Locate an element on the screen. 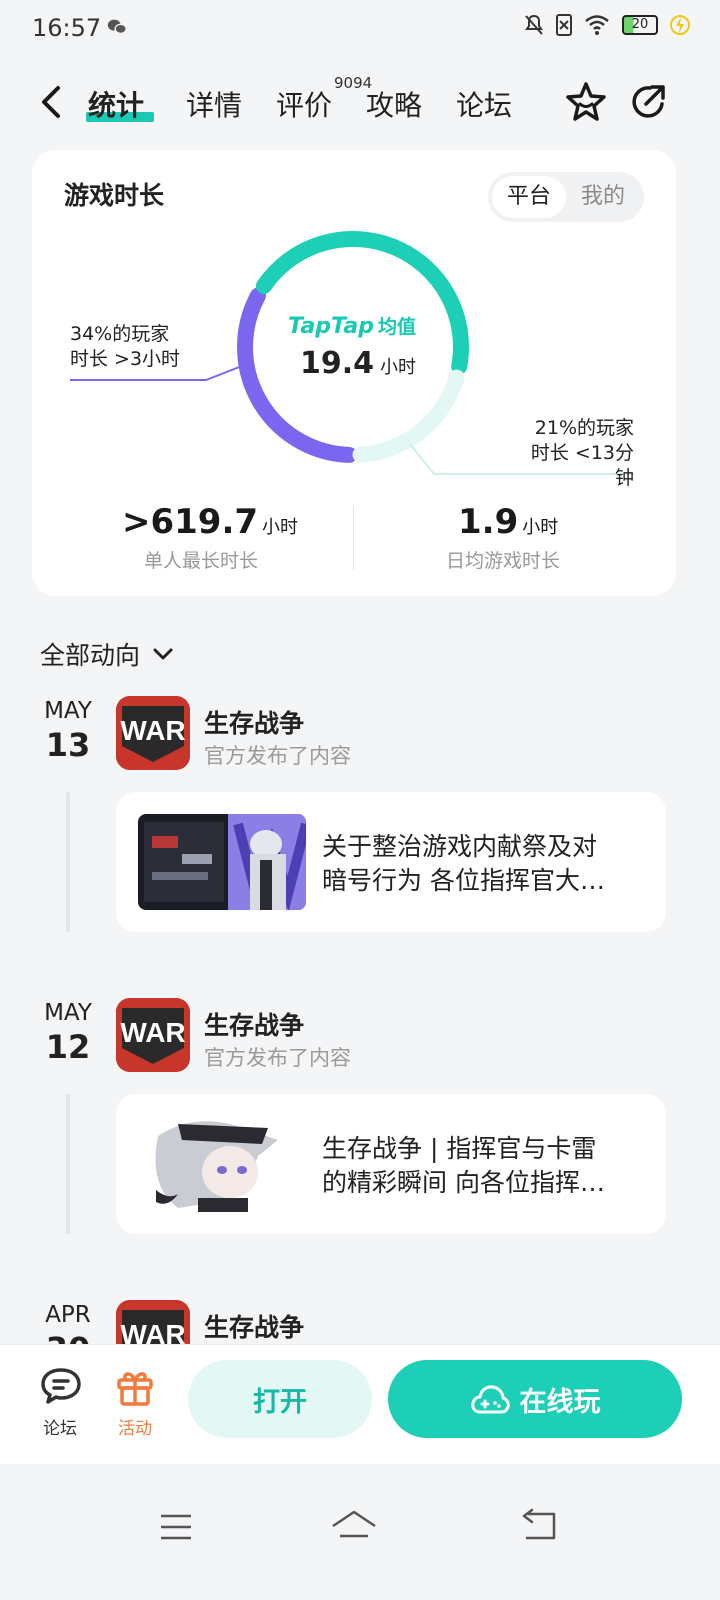 This screenshot has width=720, height=1600. tab-stats: 统计 is located at coordinates (116, 104).